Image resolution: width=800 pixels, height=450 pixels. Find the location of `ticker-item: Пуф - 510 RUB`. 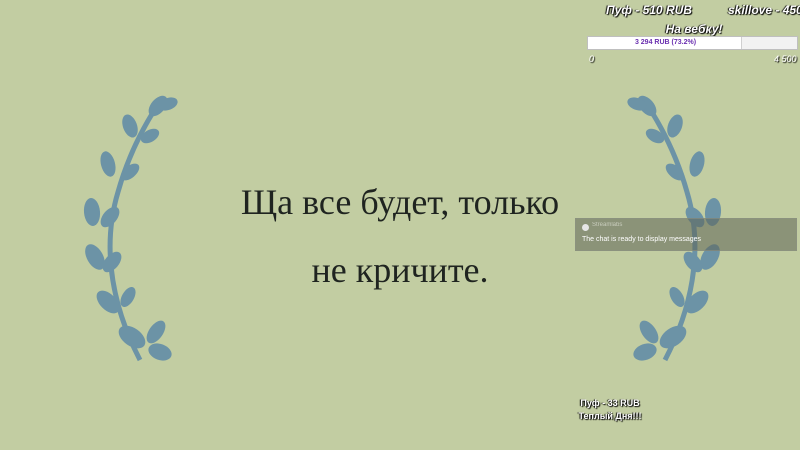

ticker-item: Пуф - 510 RUB is located at coordinates (649, 10).